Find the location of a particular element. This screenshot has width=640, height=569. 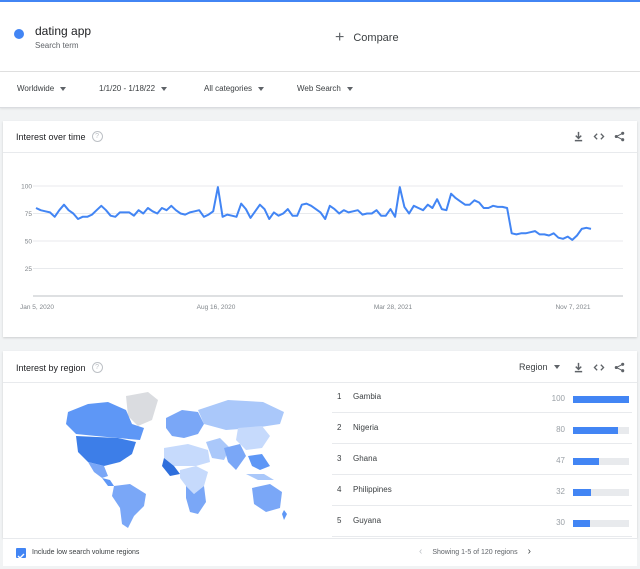

interest-by-region-title: Interest by region is located at coordinates (51, 367).